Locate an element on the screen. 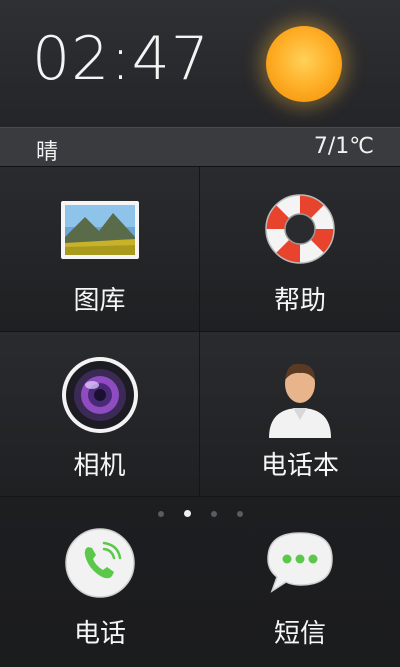  lifebuoy-icon is located at coordinates (300, 229).